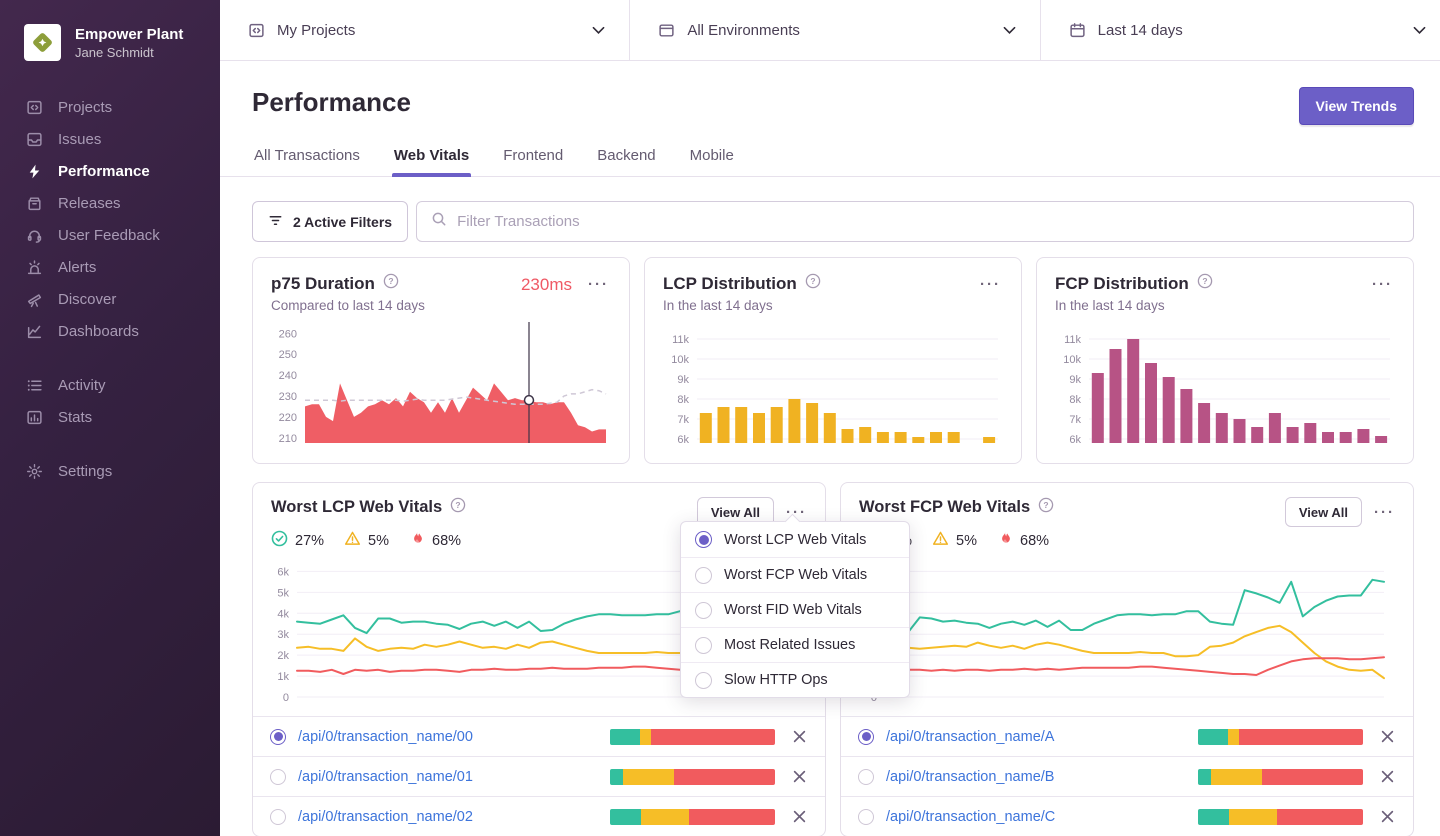 The height and width of the screenshot is (836, 1440). Describe the element at coordinates (283, 635) in the screenshot. I see `svg-text: 3k` at that location.